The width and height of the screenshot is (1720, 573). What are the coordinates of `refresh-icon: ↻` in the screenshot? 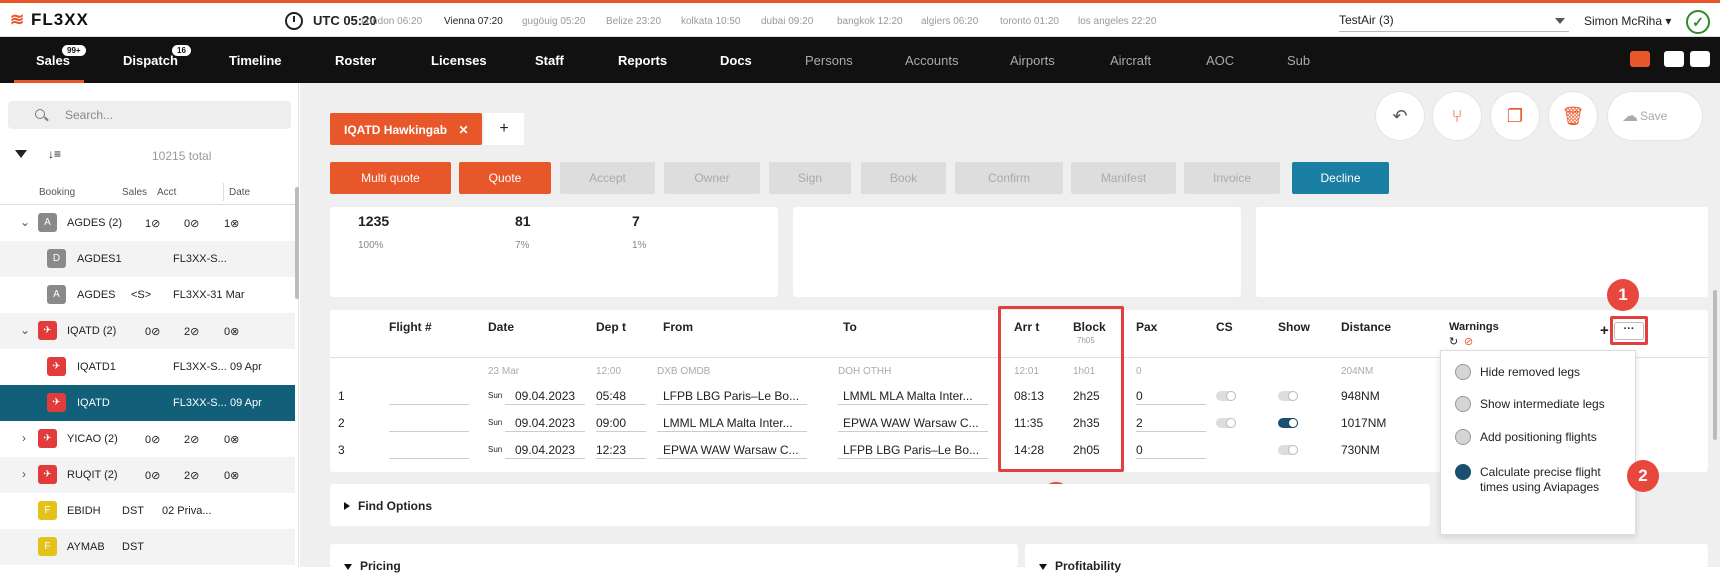 It's located at (1453, 341).